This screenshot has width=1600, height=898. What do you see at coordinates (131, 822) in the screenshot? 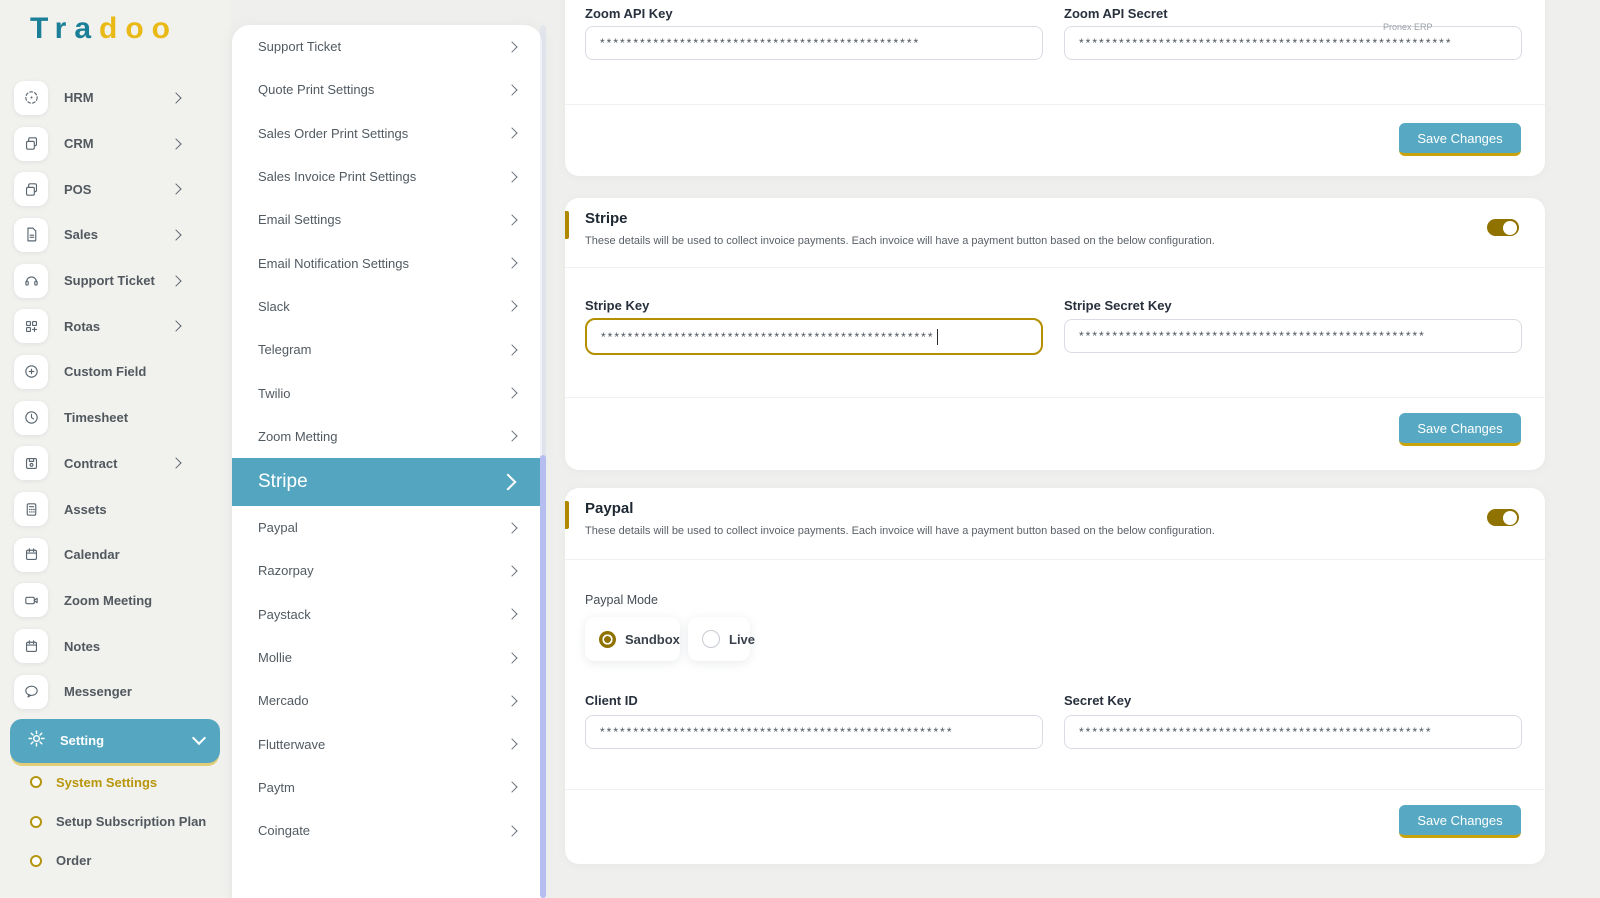
I see `sidebar-subitem-label: Setup Subscription Plan` at bounding box center [131, 822].